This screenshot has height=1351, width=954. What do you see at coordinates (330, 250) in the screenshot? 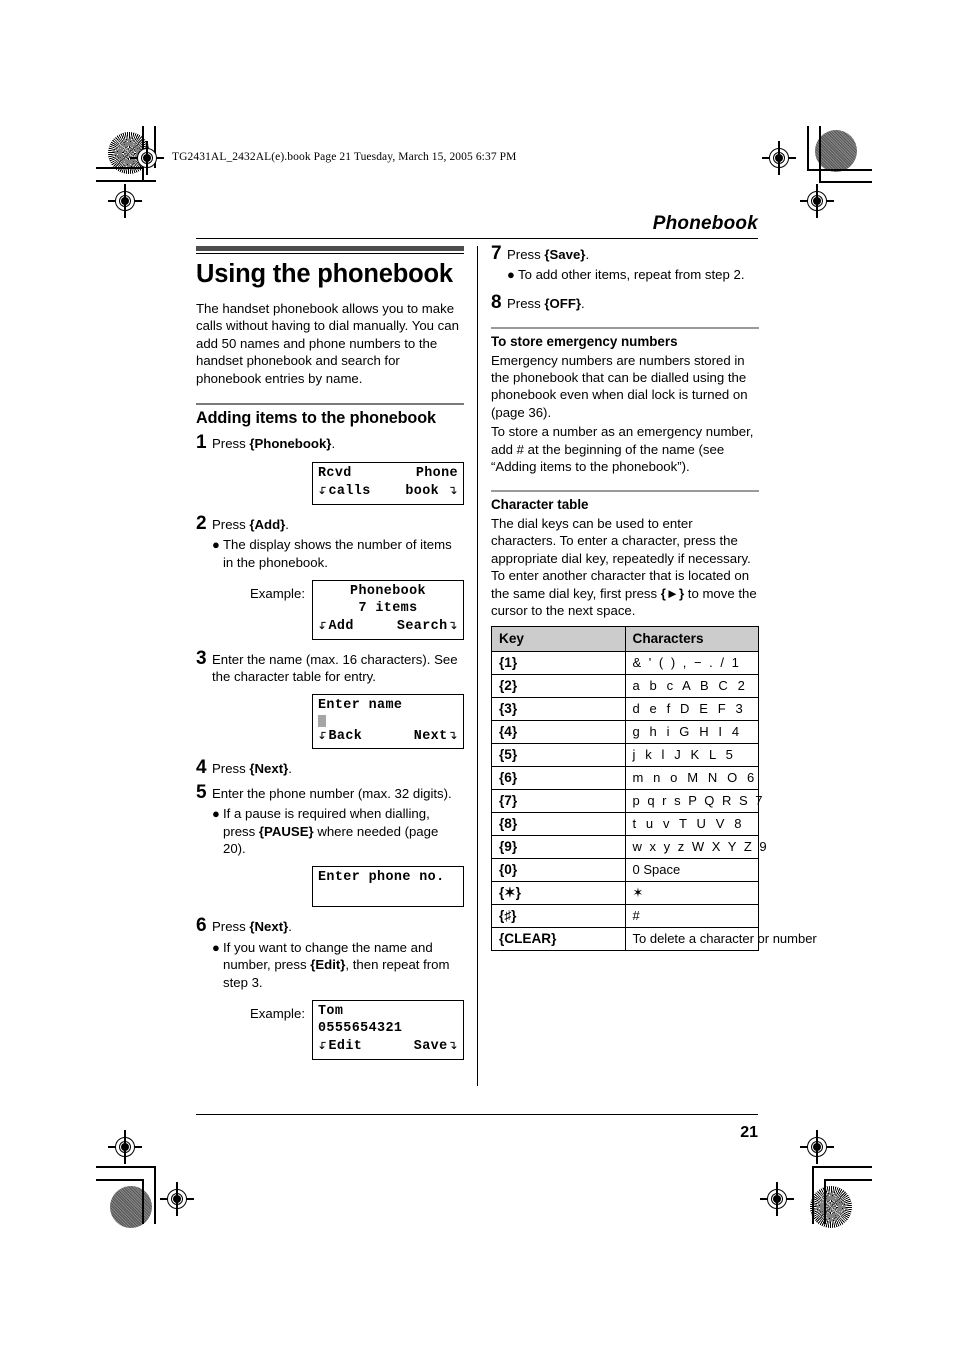
I see `title-rule` at bounding box center [330, 250].